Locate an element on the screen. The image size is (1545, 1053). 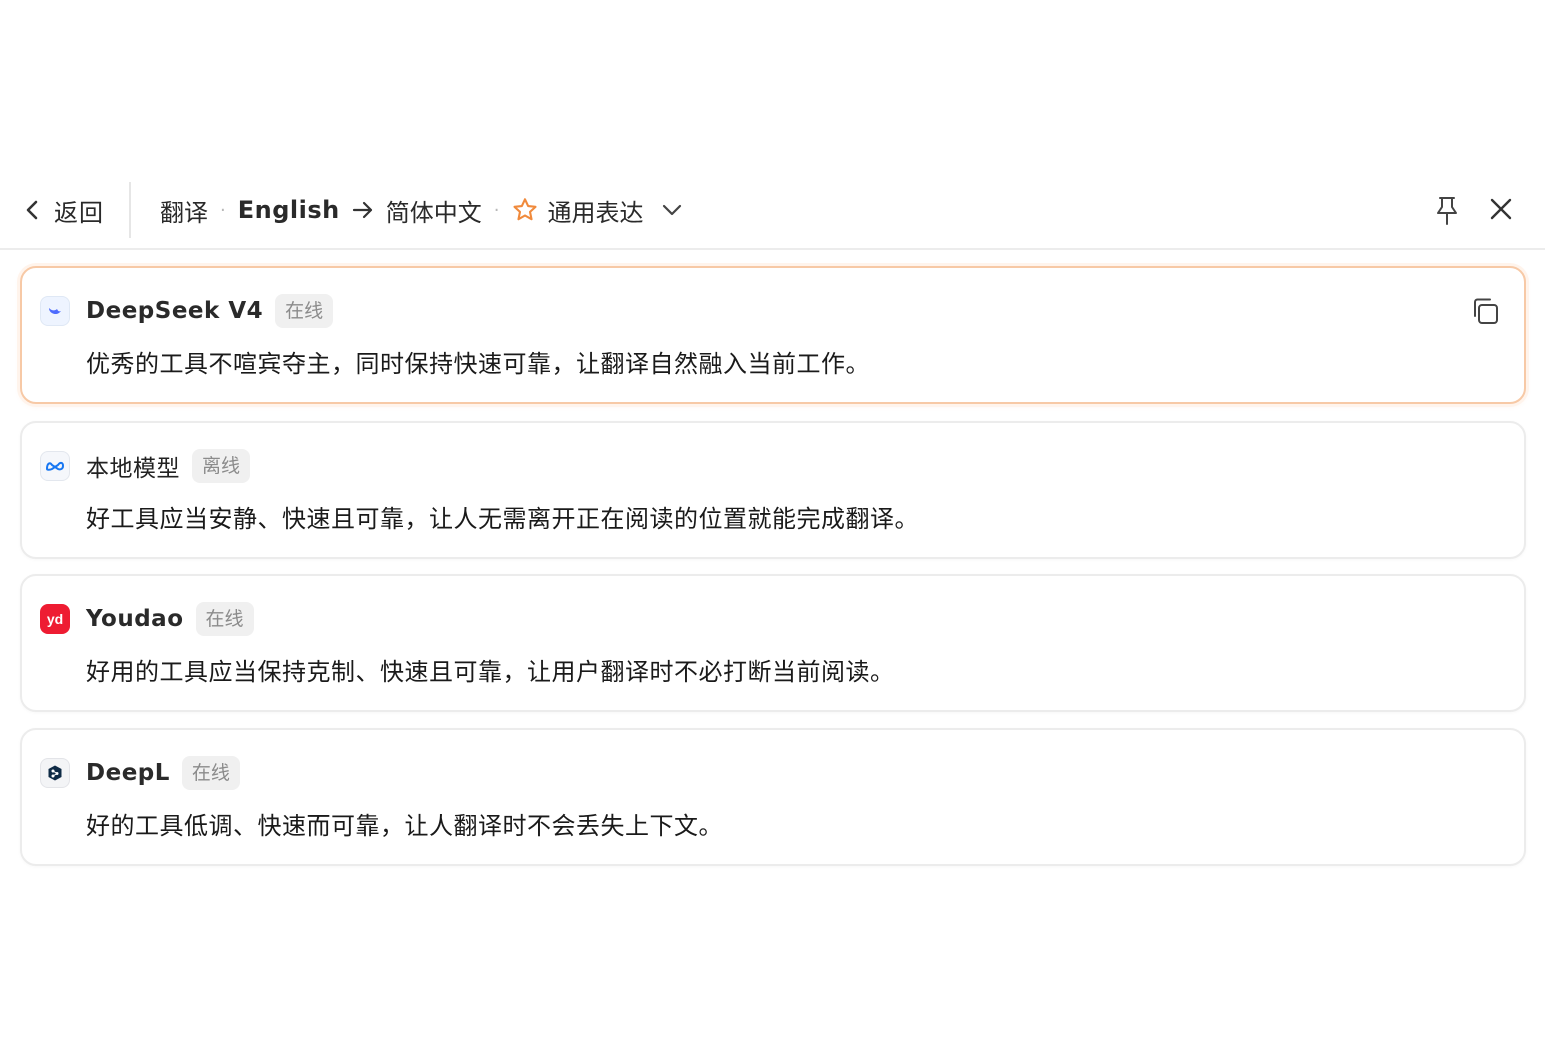
mode-label: 翻译 is located at coordinates (184, 212).